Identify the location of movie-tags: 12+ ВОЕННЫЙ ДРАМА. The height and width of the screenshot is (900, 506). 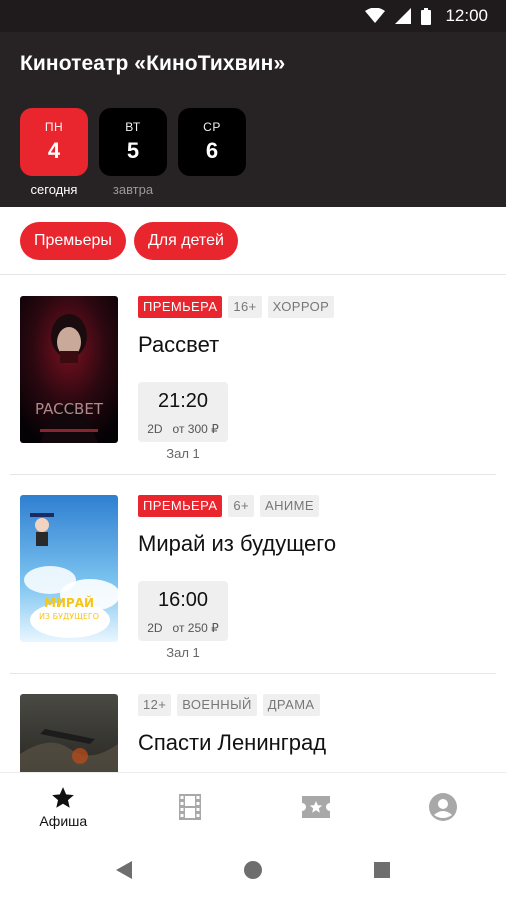
(317, 705).